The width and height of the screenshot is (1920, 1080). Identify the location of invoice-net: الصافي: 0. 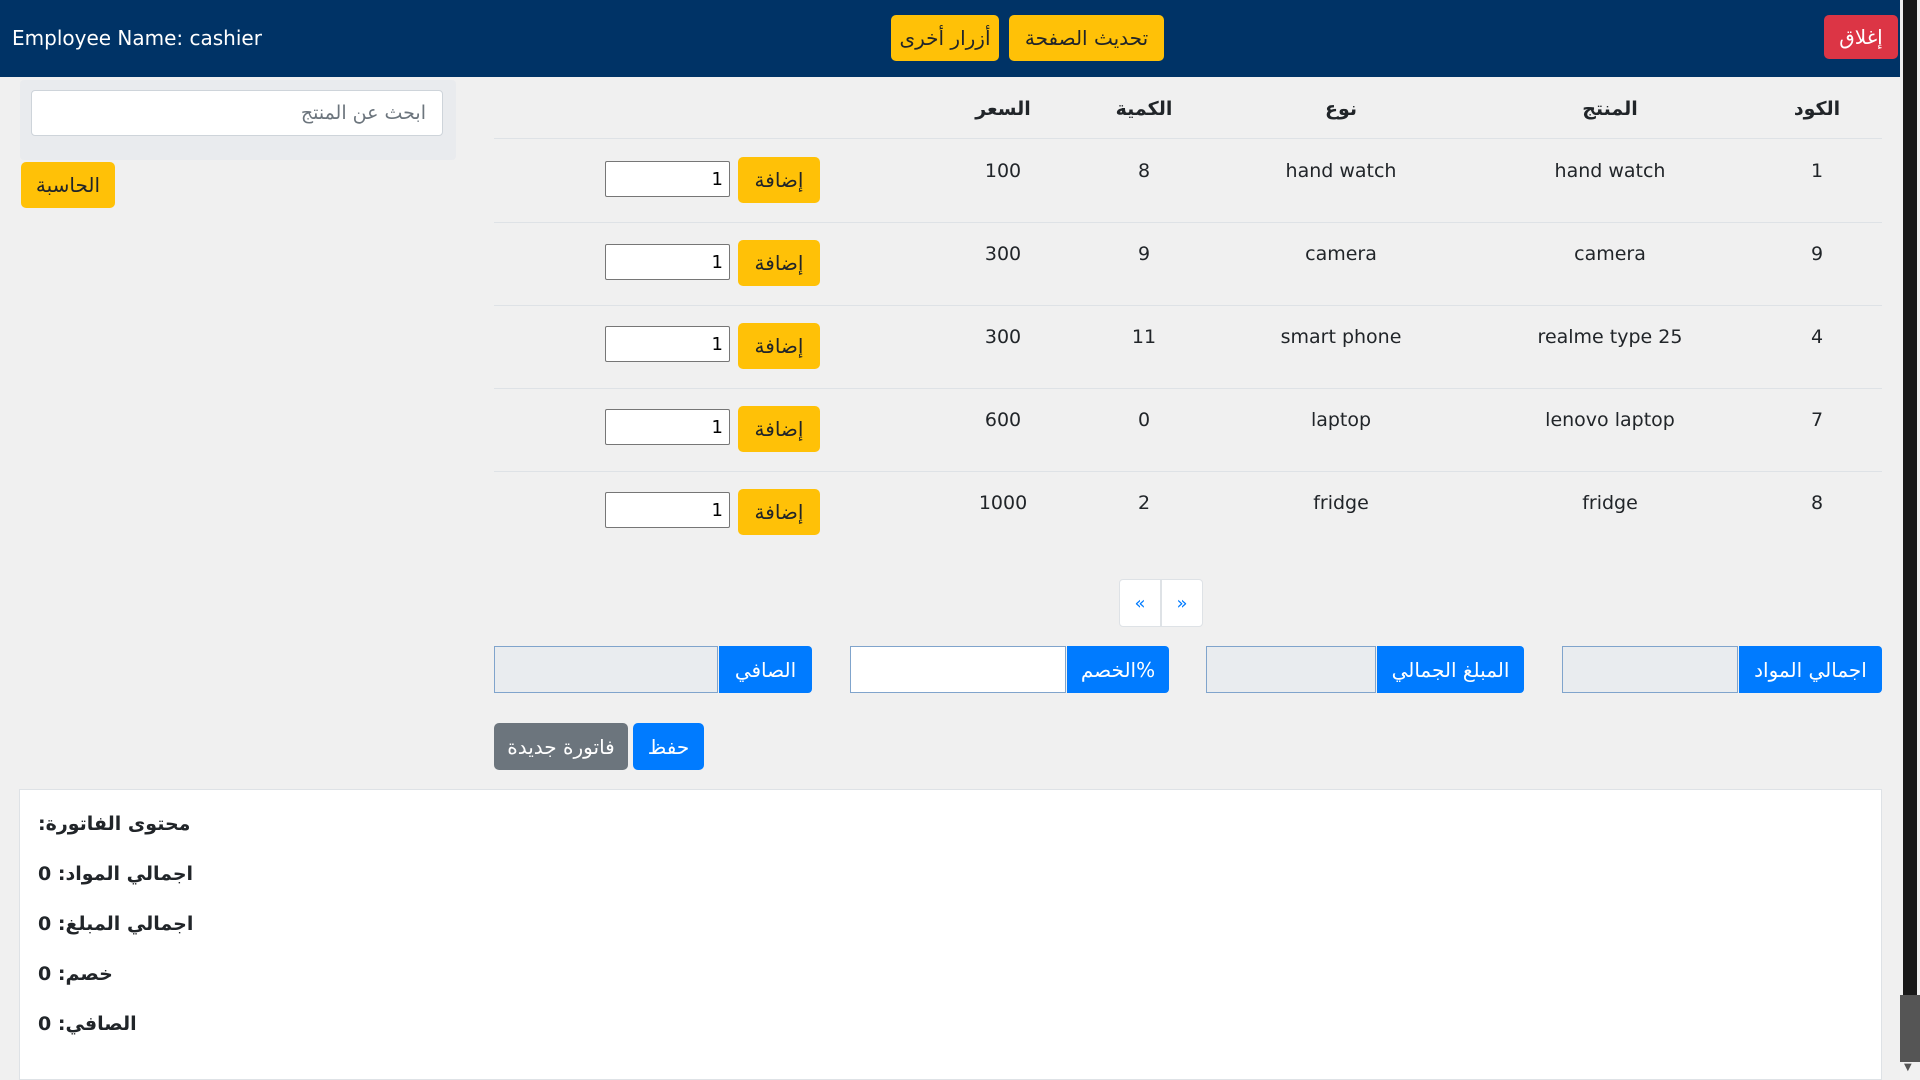
(87, 1024).